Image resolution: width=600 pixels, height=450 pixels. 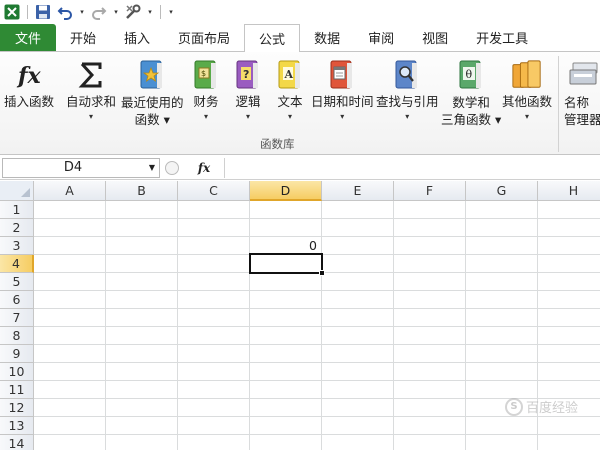 I want to click on name-box: D4 ▼, so click(x=81, y=167).